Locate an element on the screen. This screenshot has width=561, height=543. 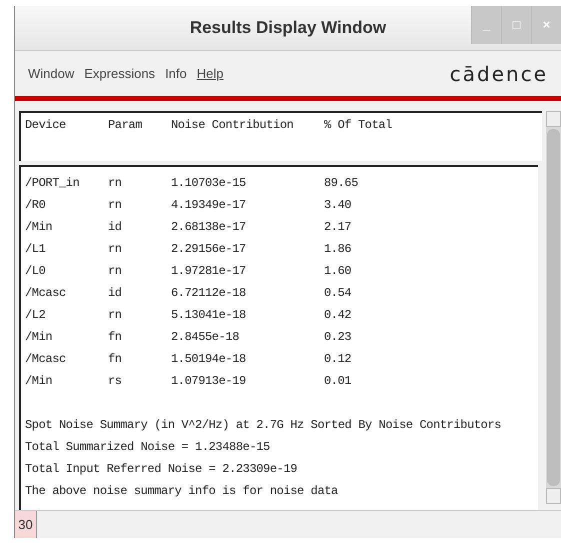
table-cell-text: 0.54 is located at coordinates (338, 293).